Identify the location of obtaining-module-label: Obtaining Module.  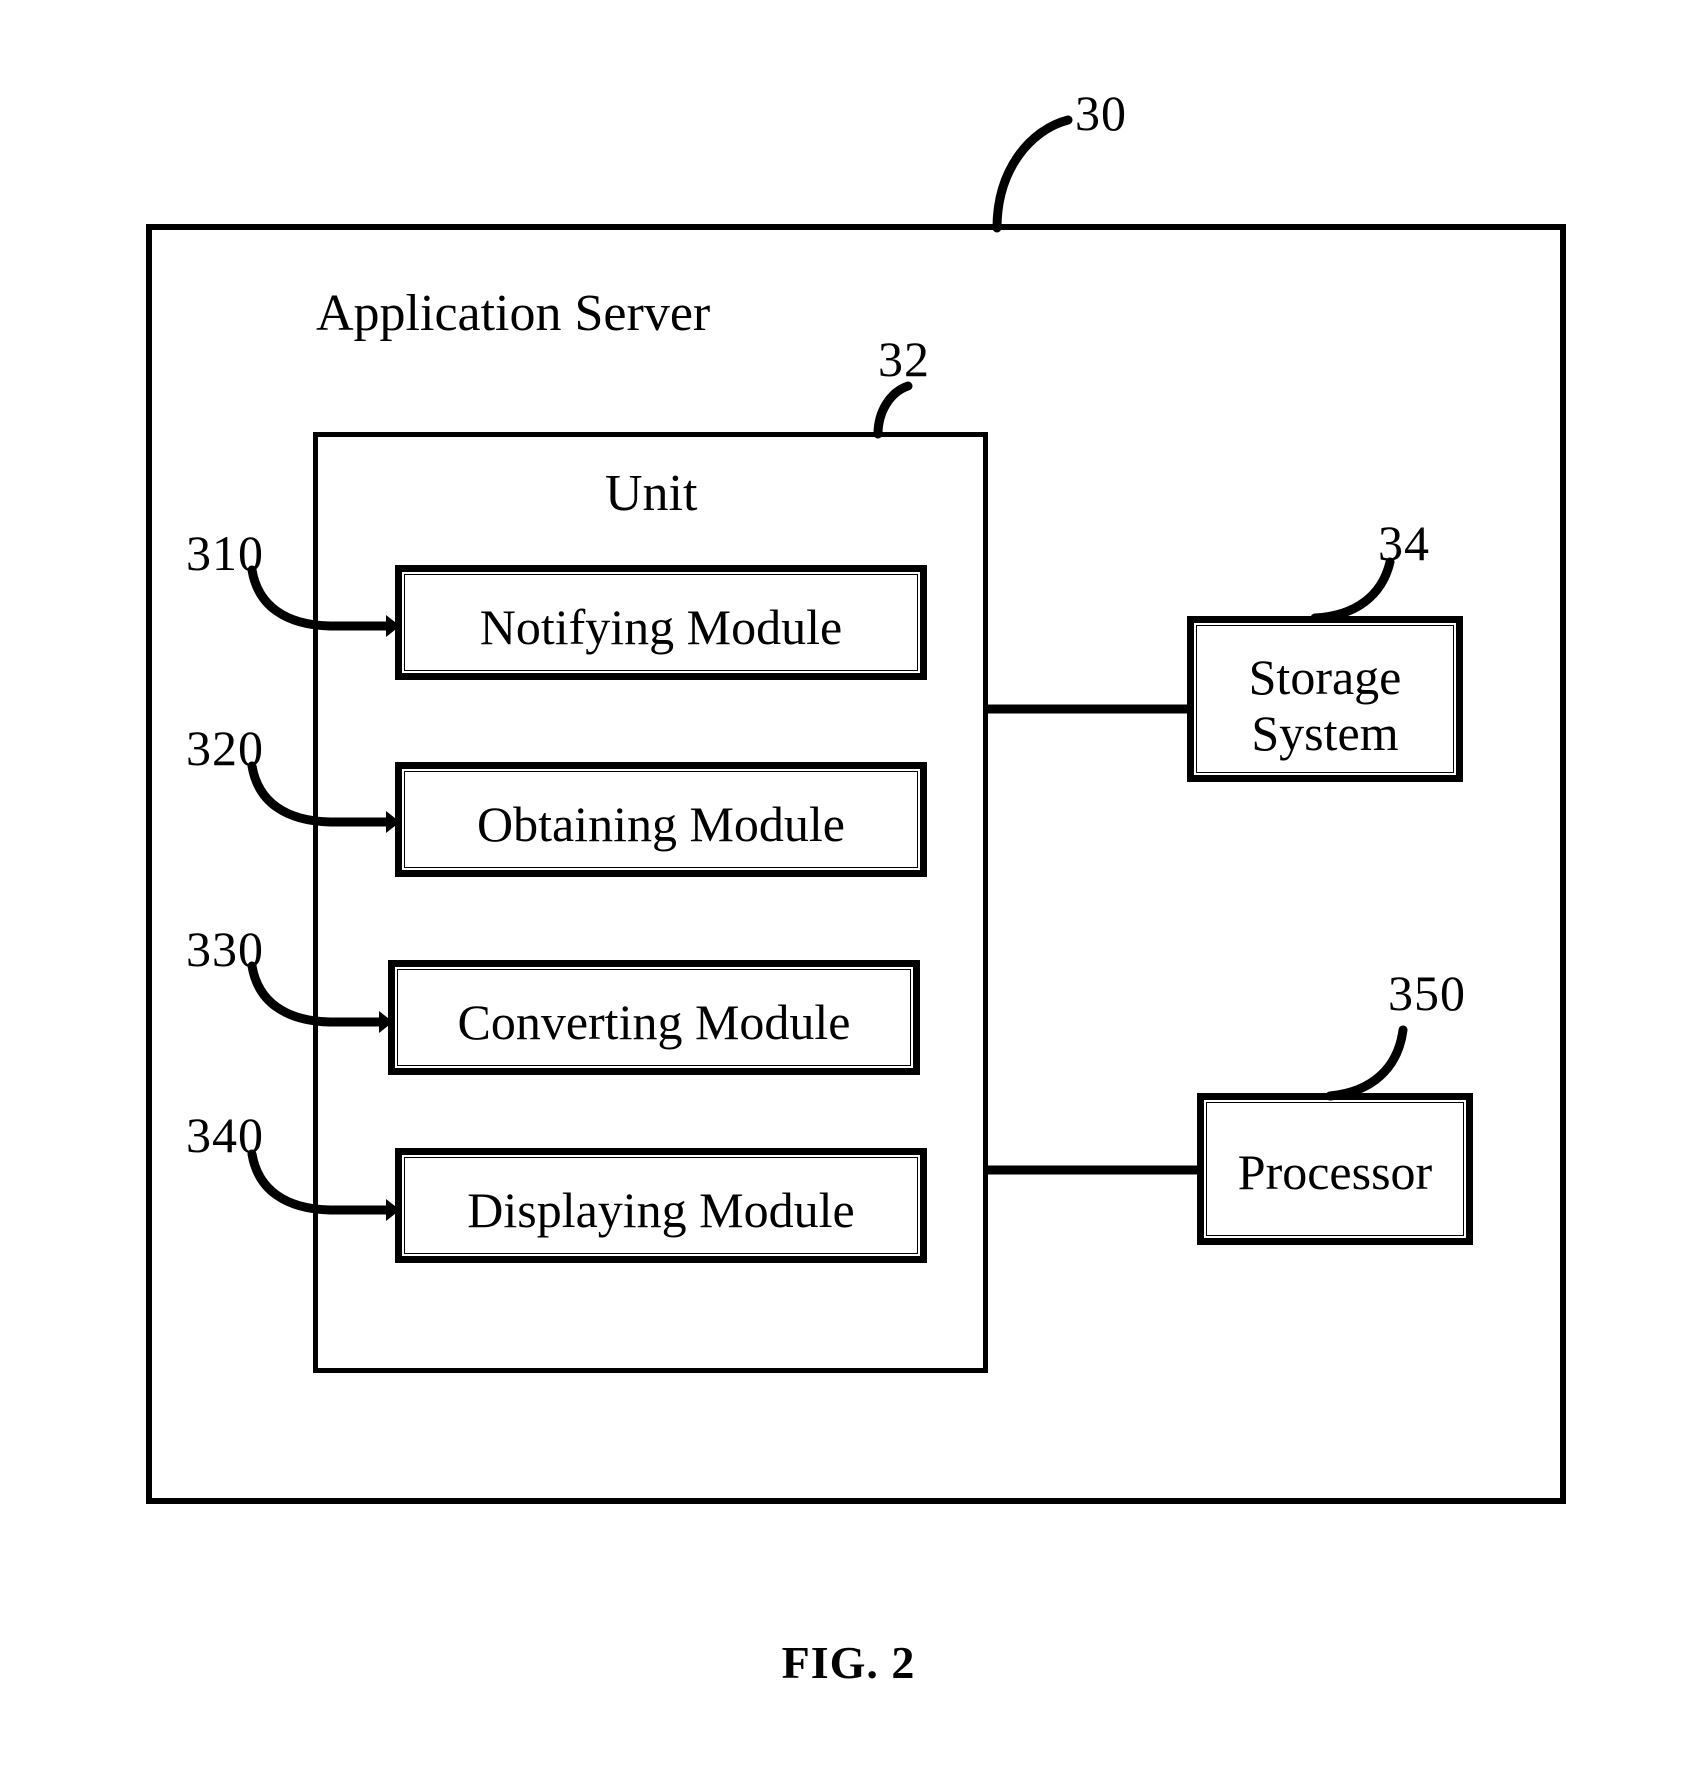
(661, 824).